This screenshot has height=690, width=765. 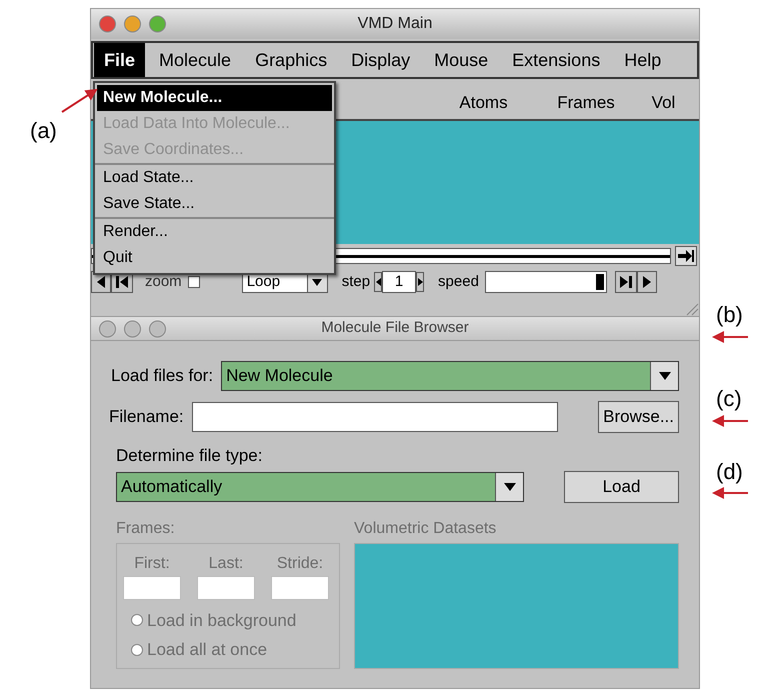 I want to click on radio-label: Load in background, so click(x=221, y=621).